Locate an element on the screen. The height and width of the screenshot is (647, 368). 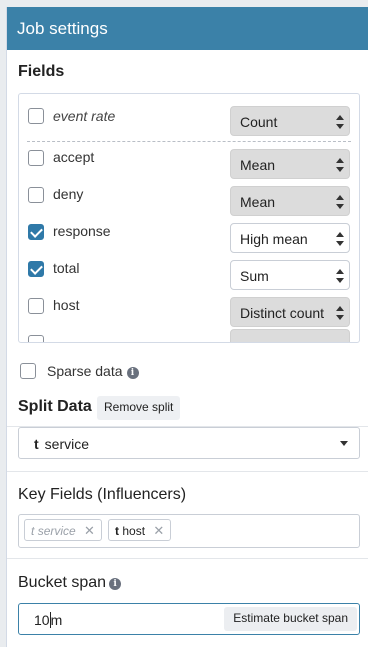
bucket-span-section: Bucket span i 10m Estimate bucket span is located at coordinates (187, 603).